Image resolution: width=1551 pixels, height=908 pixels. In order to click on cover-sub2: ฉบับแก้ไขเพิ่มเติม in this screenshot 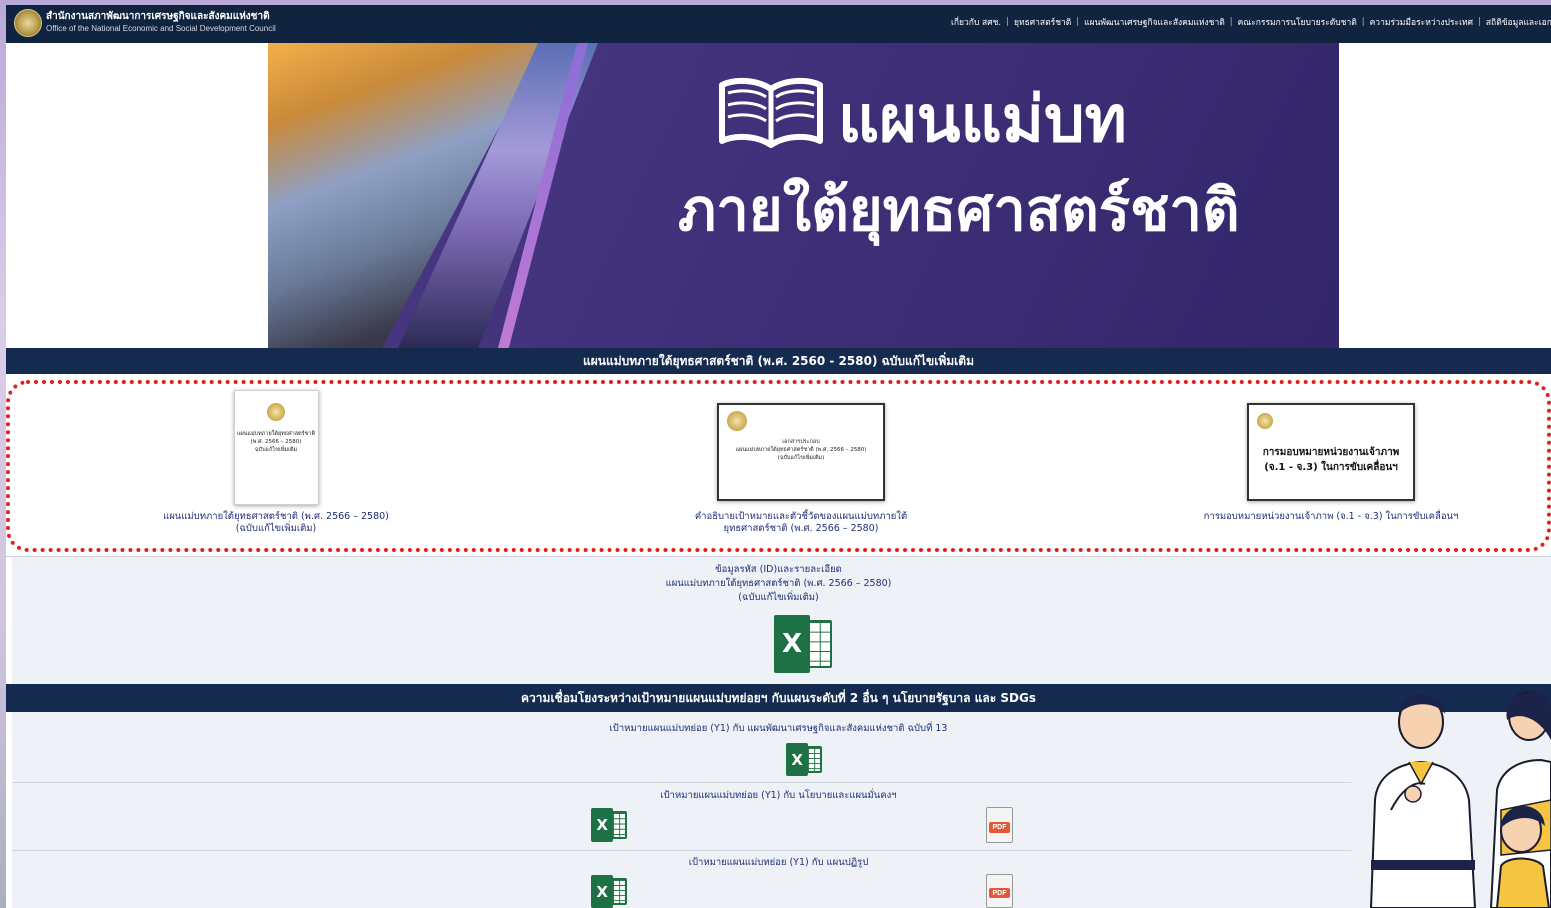, I will do `click(276, 450)`.